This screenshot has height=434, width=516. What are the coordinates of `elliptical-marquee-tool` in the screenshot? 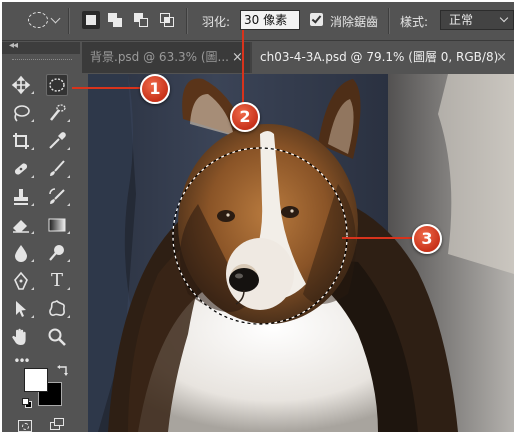 It's located at (57, 85).